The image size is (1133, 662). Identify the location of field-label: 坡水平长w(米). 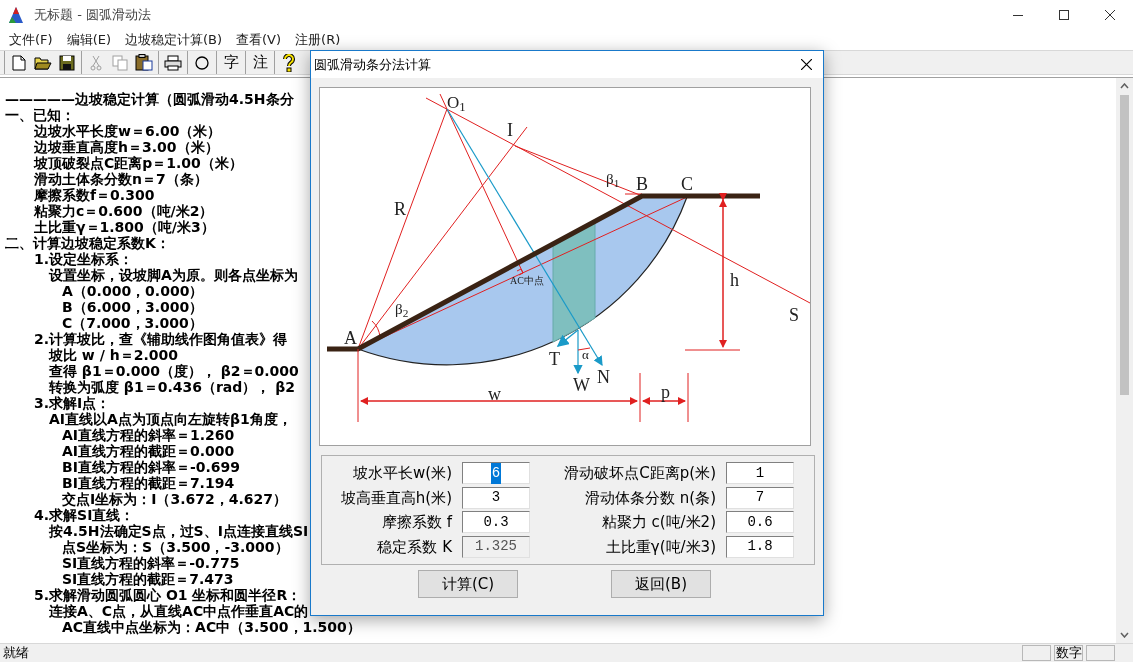
(402, 473).